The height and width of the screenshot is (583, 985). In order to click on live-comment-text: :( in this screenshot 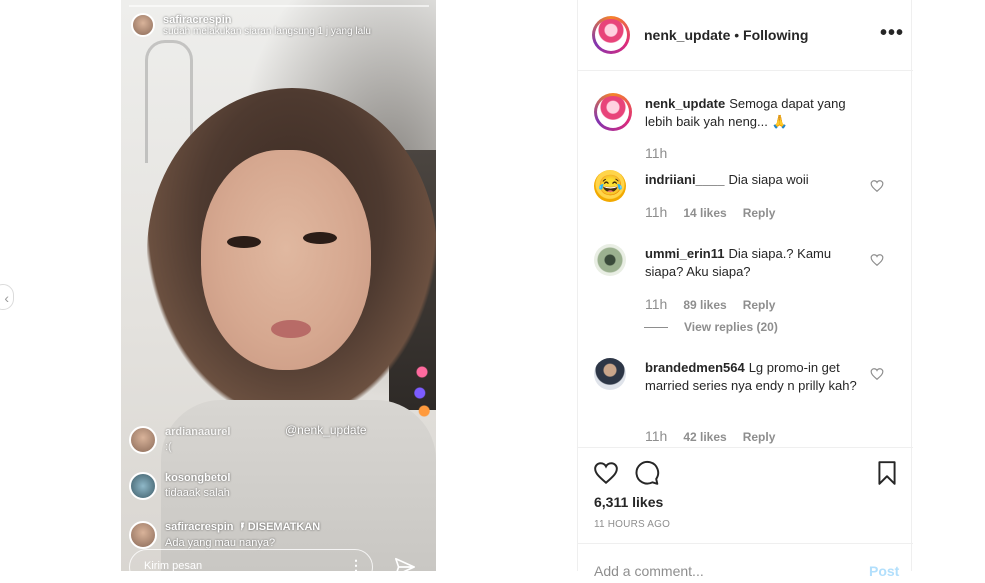, I will do `click(168, 447)`.